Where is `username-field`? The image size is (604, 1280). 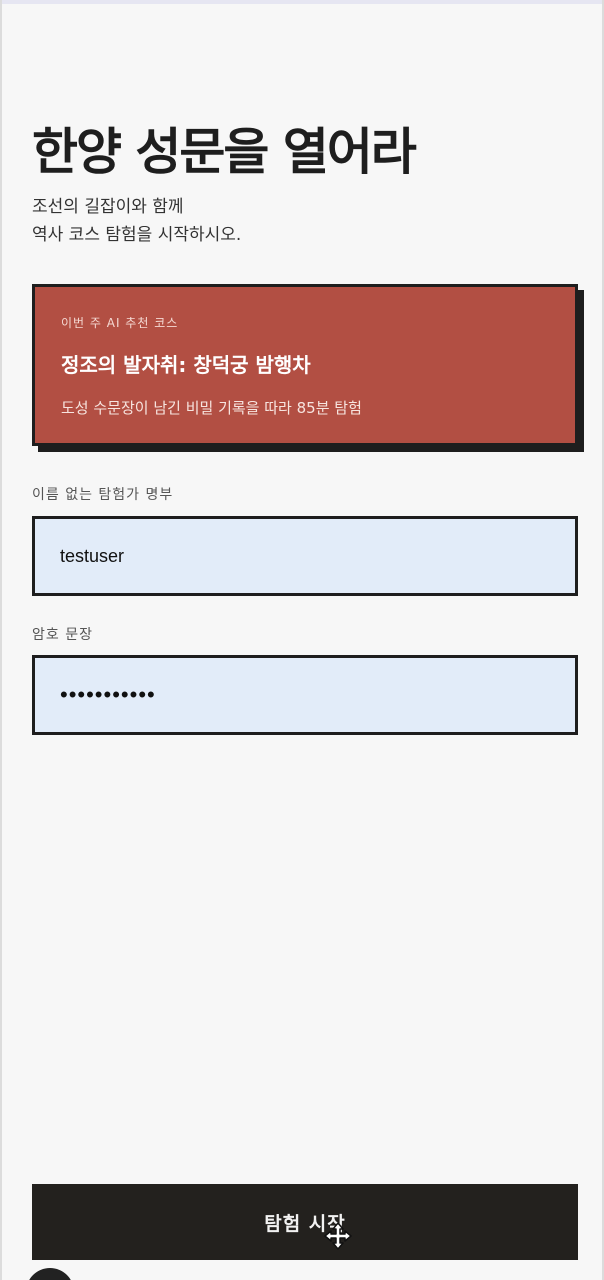 username-field is located at coordinates (305, 556).